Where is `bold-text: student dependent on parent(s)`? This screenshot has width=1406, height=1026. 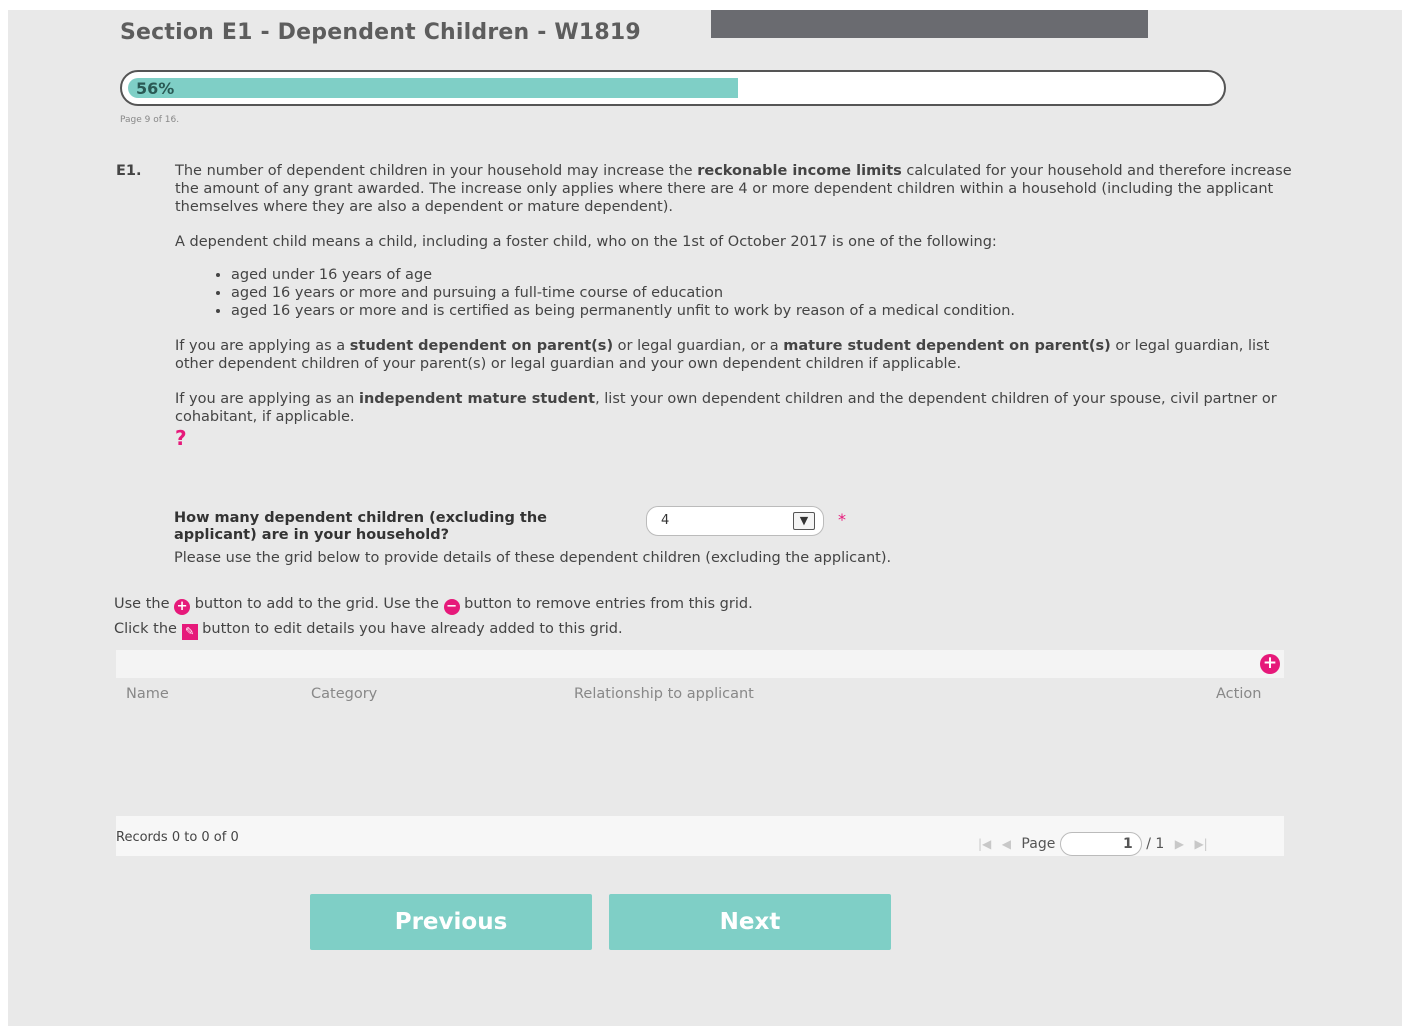 bold-text: student dependent on parent(s) is located at coordinates (481, 346).